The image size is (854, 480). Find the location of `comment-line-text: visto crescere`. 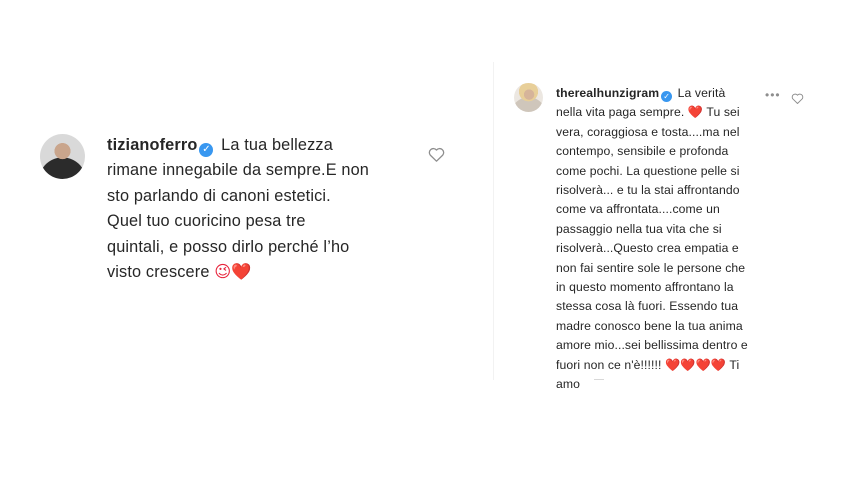

comment-line-text: visto crescere is located at coordinates (158, 272).